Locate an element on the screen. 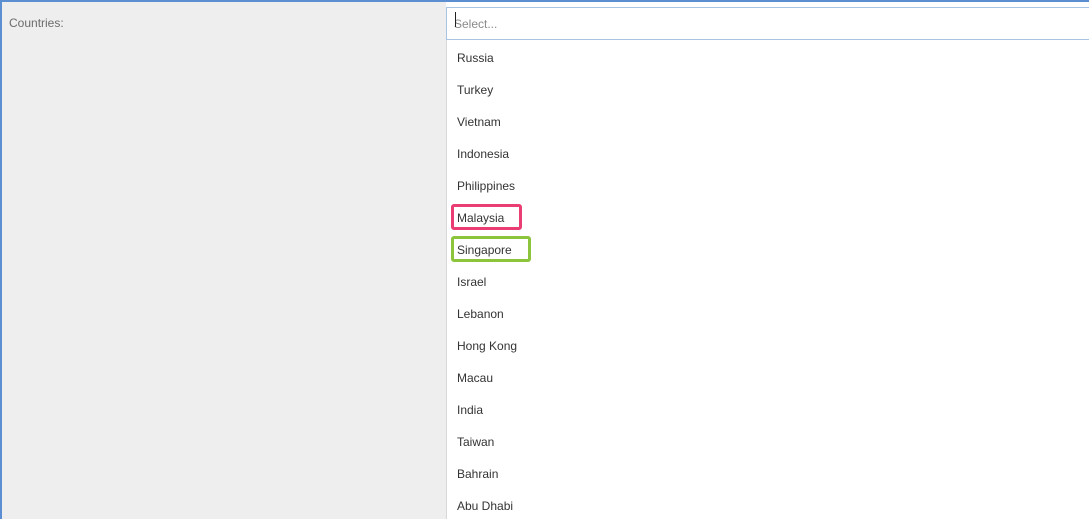  dropdown-option-vietnam: Vietnam is located at coordinates (768, 122).